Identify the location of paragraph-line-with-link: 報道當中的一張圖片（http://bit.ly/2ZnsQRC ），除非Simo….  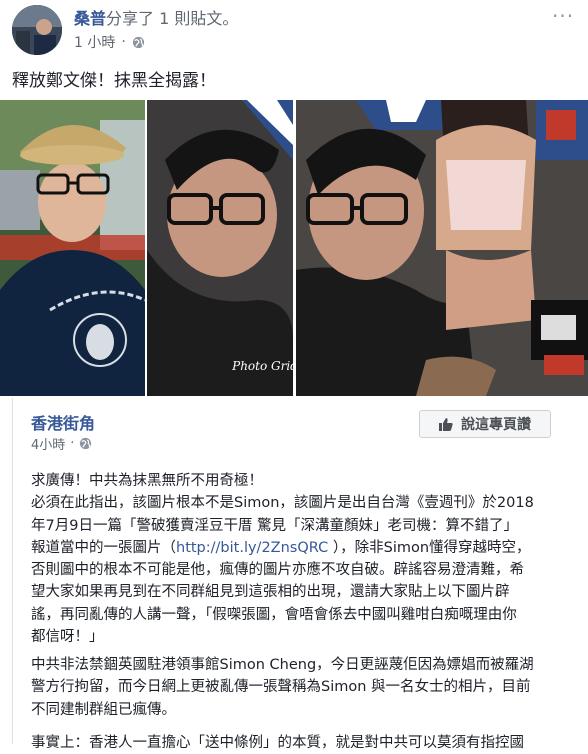
(309, 548).